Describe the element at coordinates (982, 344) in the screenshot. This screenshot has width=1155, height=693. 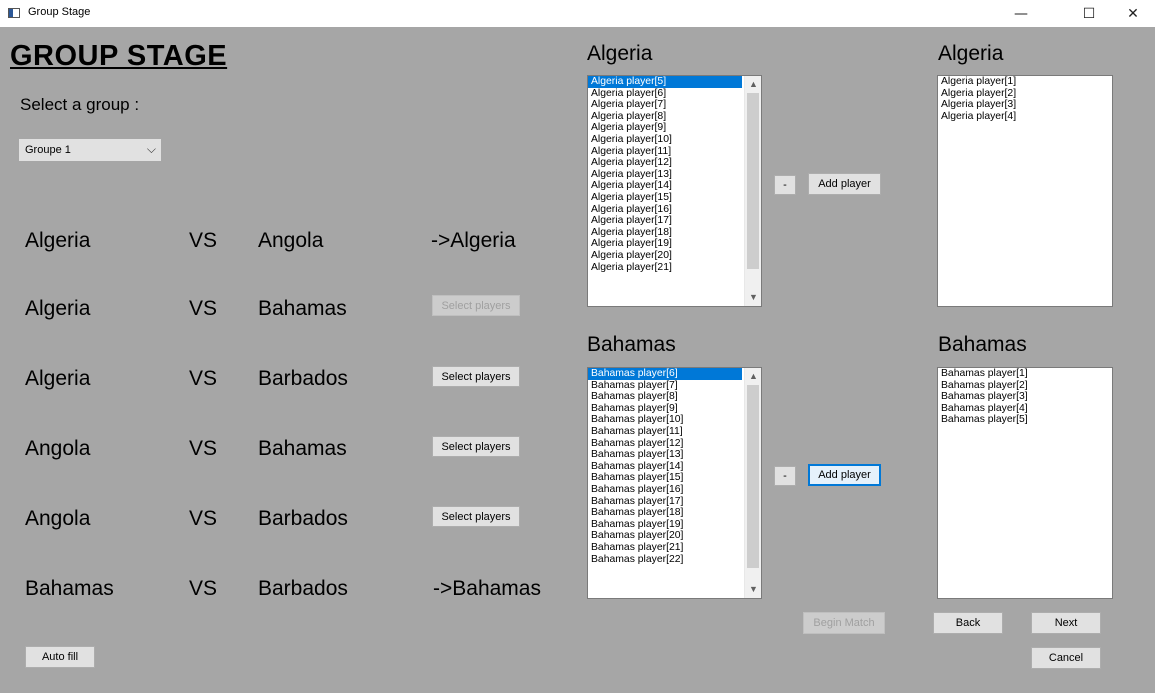
I see `team2-selected-title: Bahamas` at that location.